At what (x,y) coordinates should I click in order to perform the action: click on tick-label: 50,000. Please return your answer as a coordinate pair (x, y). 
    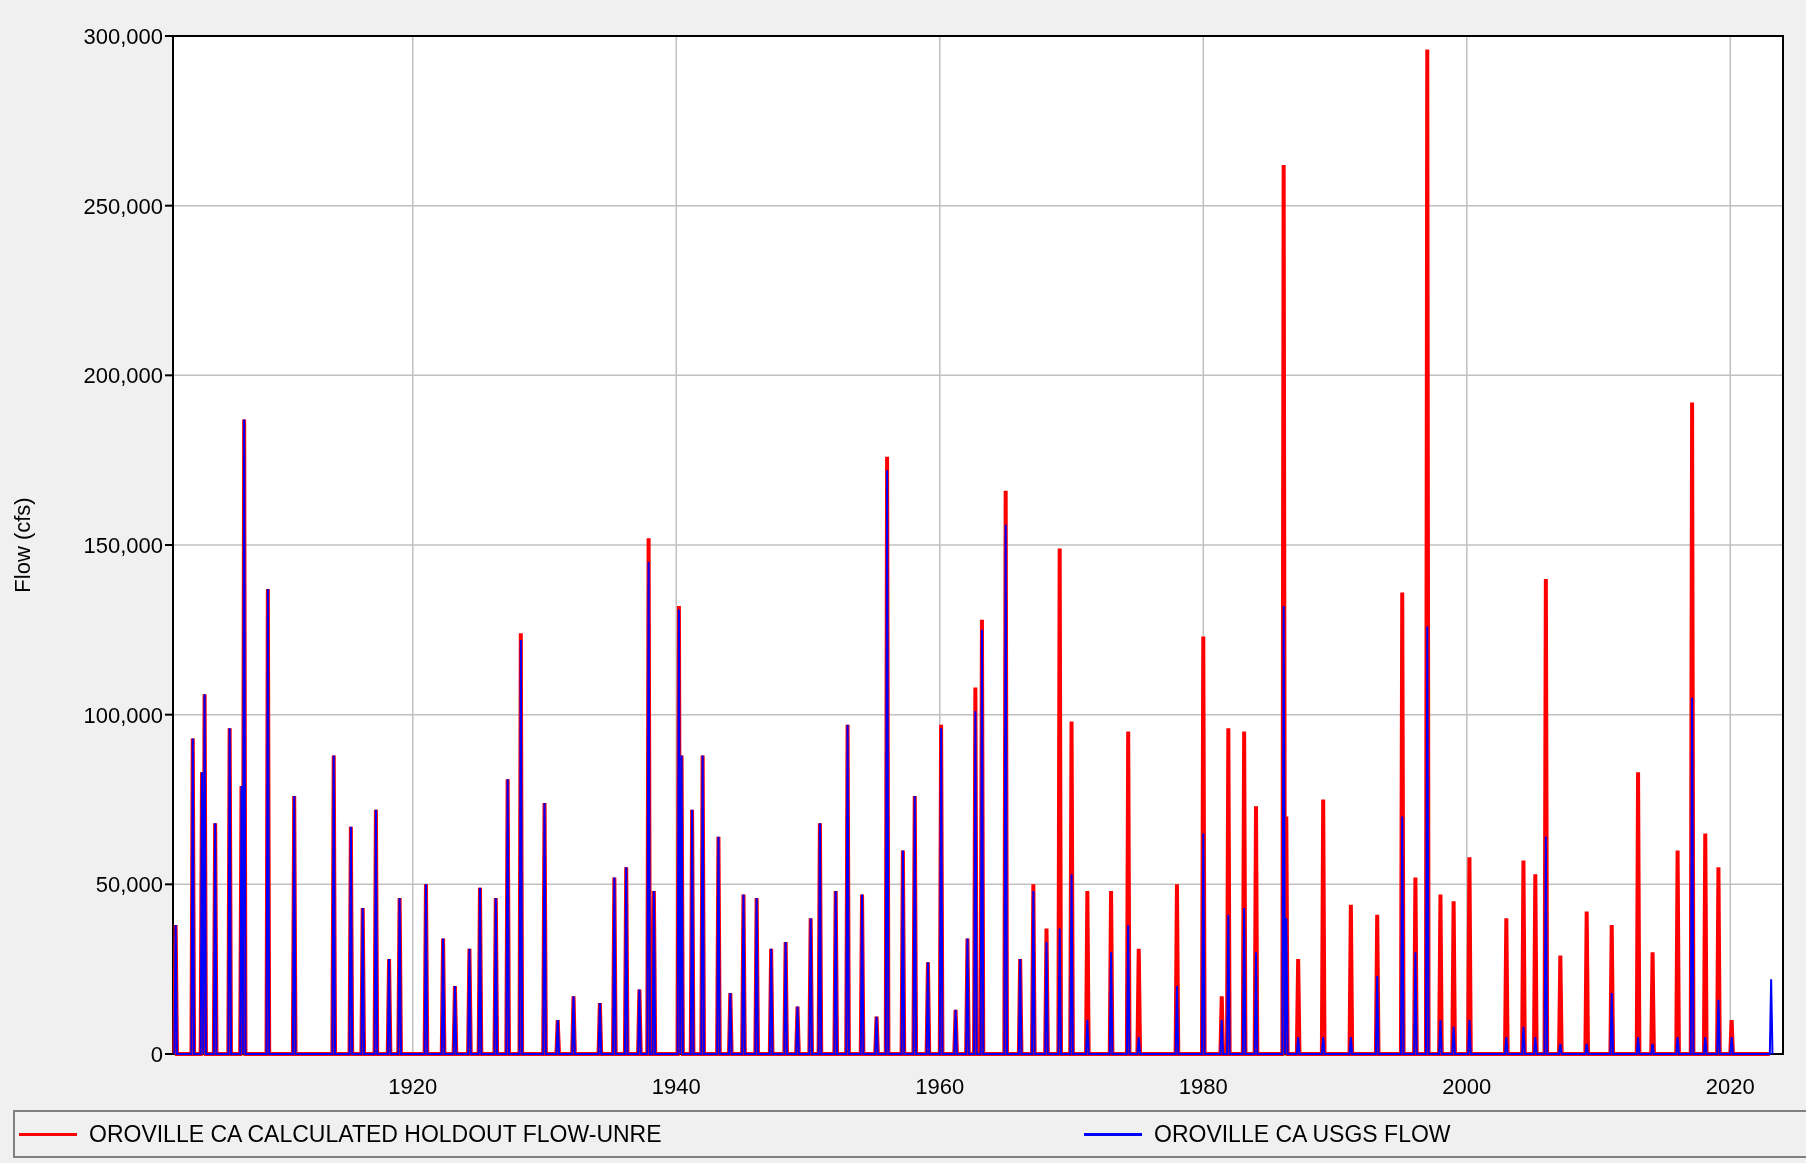
    Looking at the image, I should click on (129, 885).